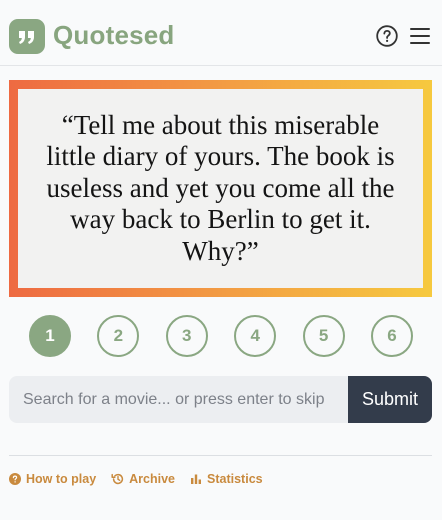 The image size is (442, 520). I want to click on app-title: Quotesed, so click(114, 35).